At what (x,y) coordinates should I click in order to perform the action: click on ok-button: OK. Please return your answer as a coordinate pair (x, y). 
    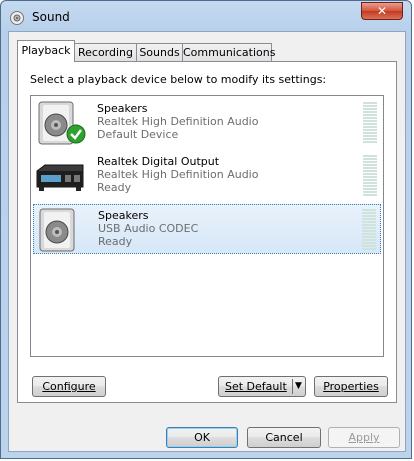
    Looking at the image, I should click on (202, 437).